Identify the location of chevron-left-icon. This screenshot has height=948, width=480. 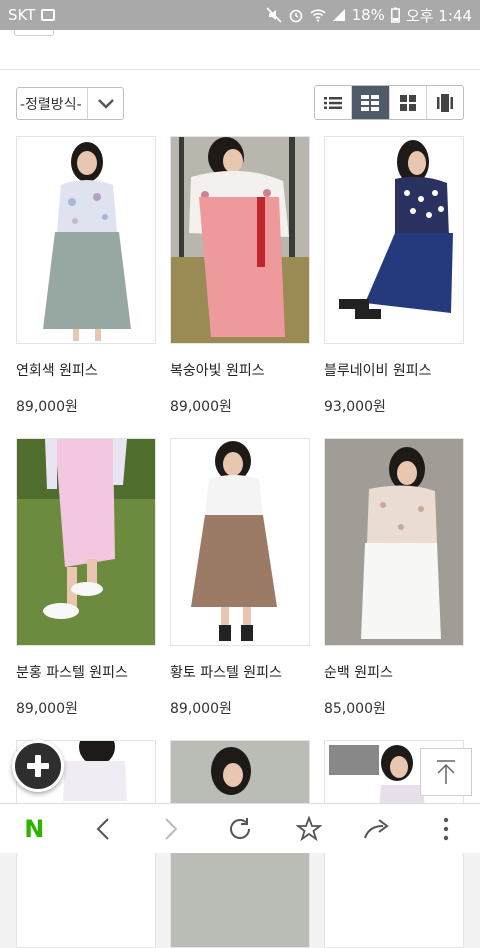
(102, 828).